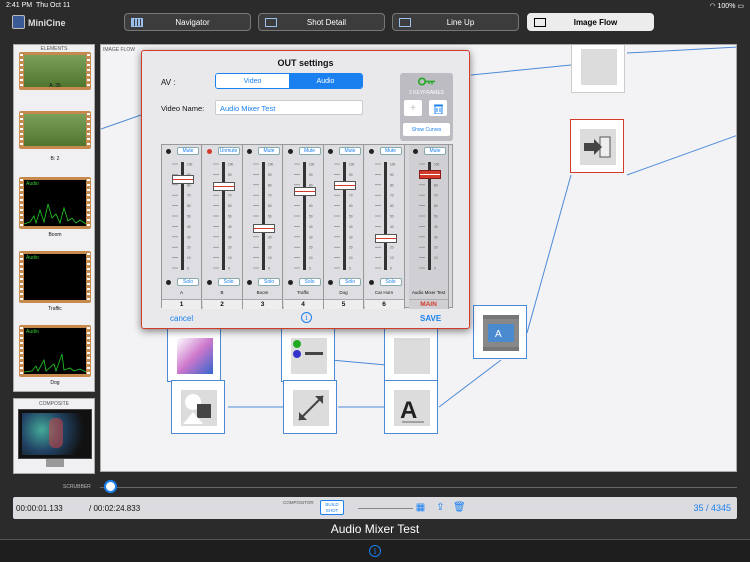 This screenshot has height=562, width=750. What do you see at coordinates (413, 108) in the screenshot?
I see `add-keyframe-button: +` at bounding box center [413, 108].